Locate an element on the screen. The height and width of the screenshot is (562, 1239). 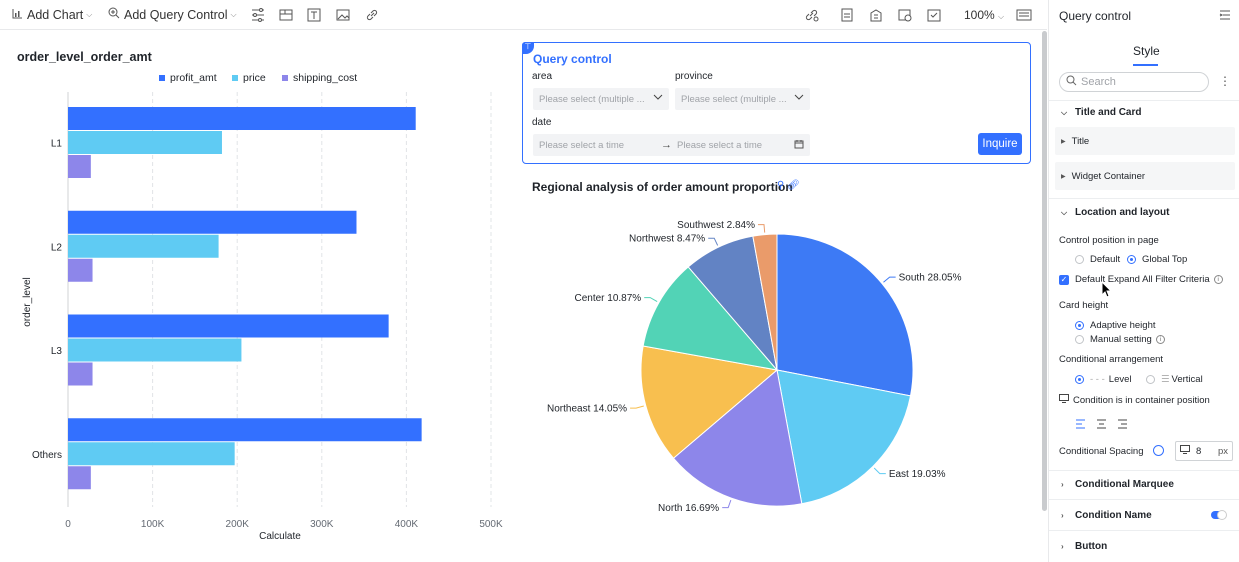
search-input: Search is located at coordinates (1134, 82).